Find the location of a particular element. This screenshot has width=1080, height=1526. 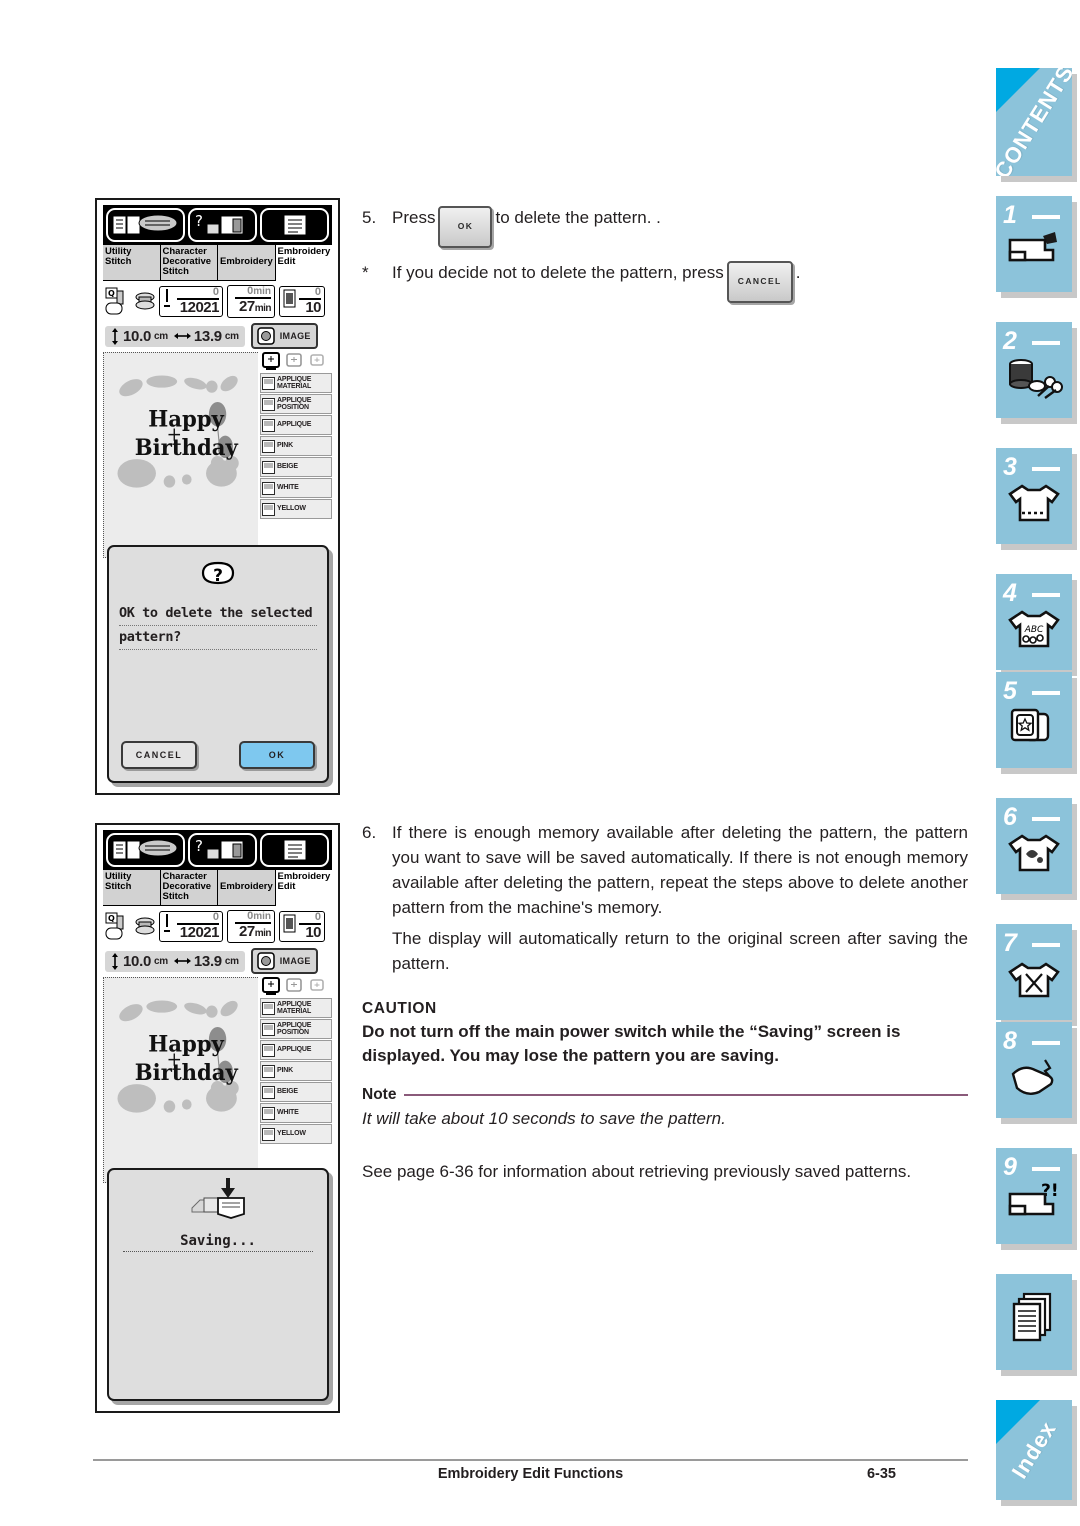

machine-troubleshoot-icon: ?! is located at coordinates (1034, 1203).